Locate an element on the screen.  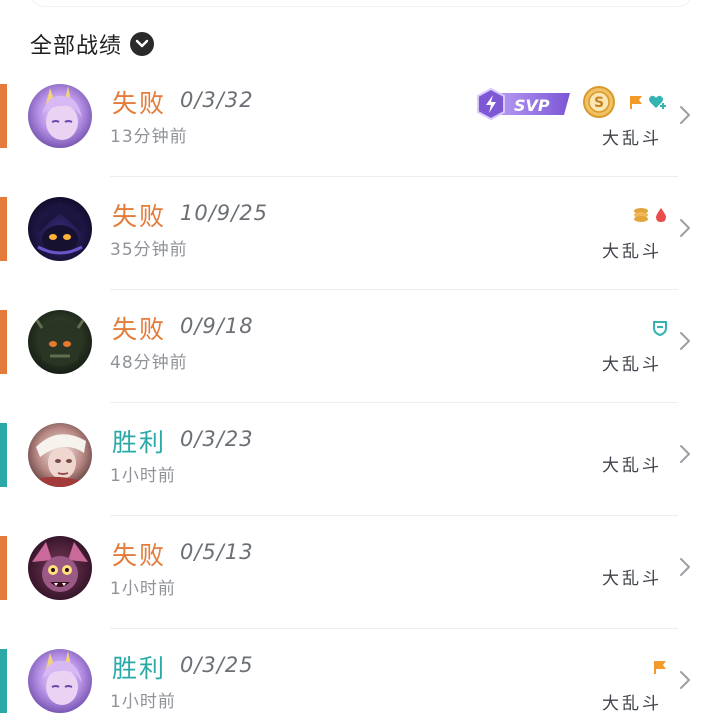
gold-s-medal: S is located at coordinates (599, 104).